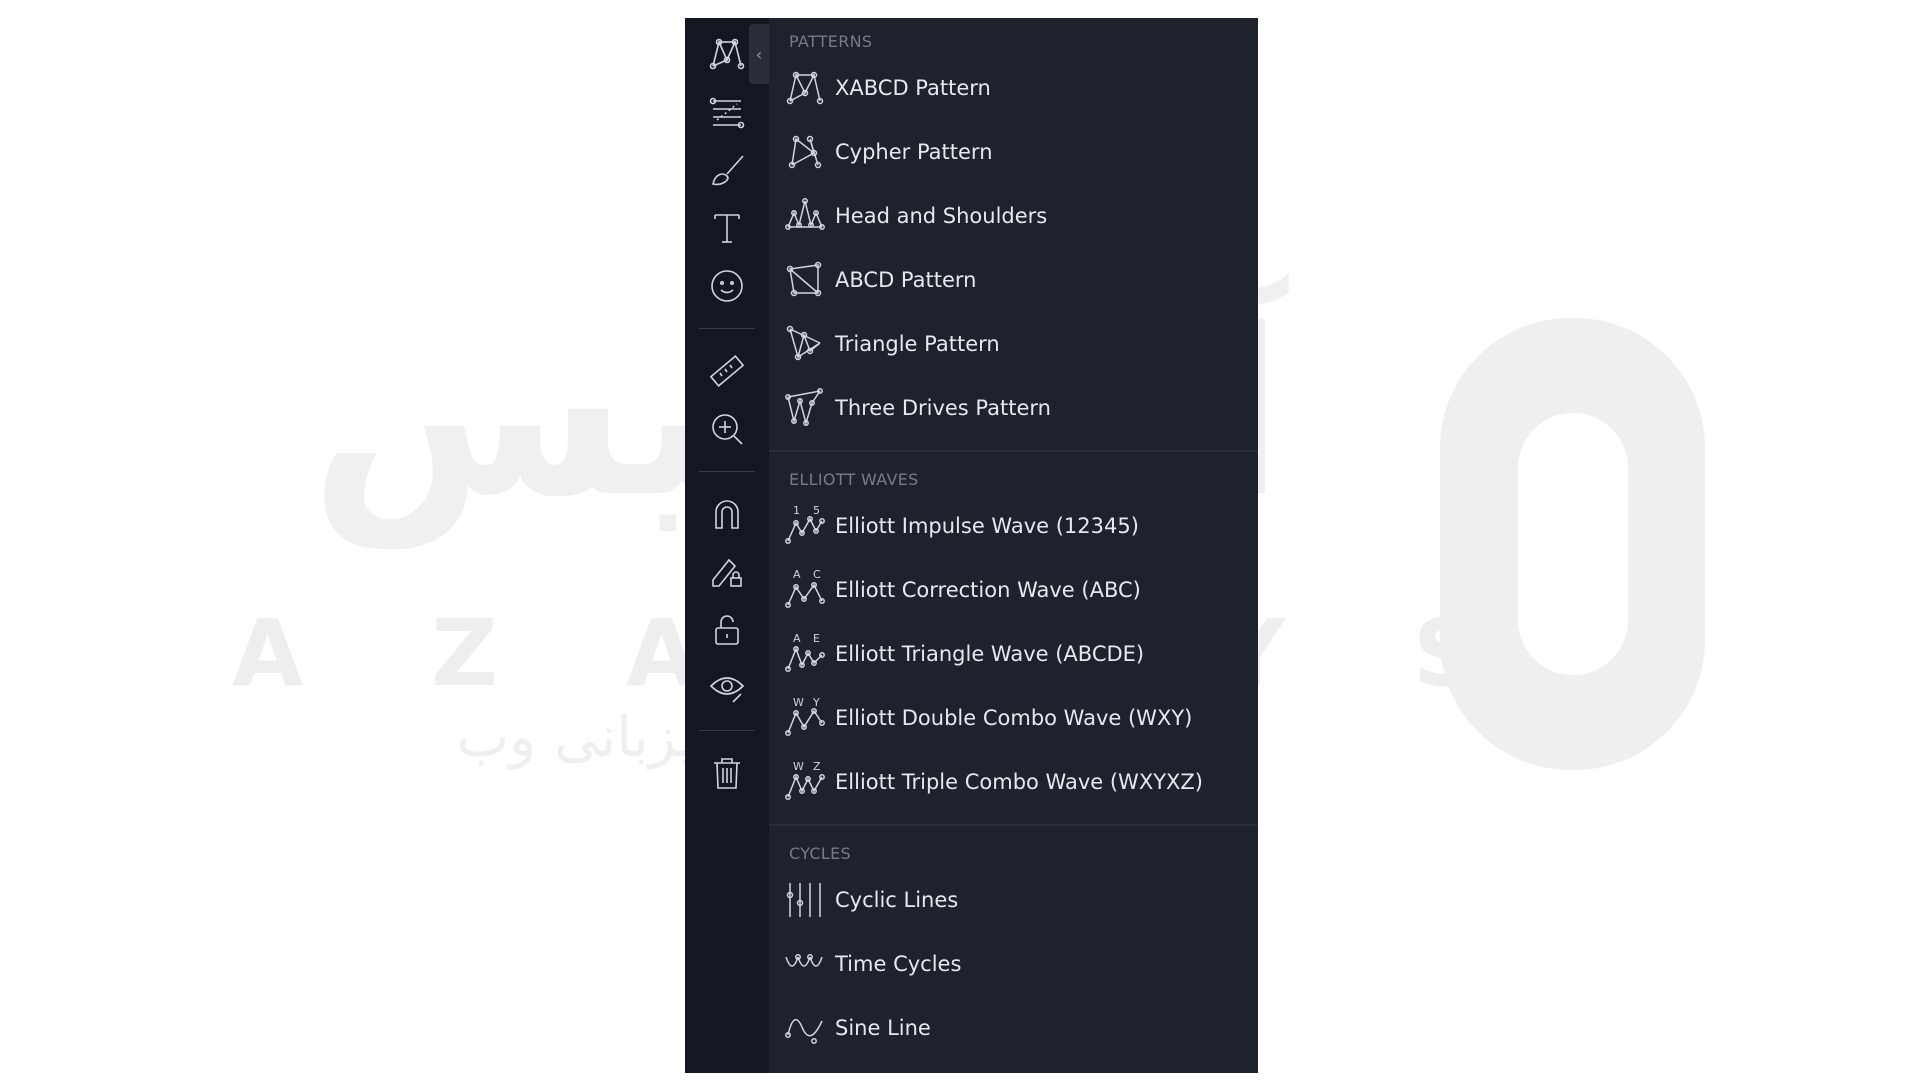 The width and height of the screenshot is (1920, 1080). Describe the element at coordinates (1013, 964) in the screenshot. I see `menu-item-time-cycles: Time Cycles` at that location.